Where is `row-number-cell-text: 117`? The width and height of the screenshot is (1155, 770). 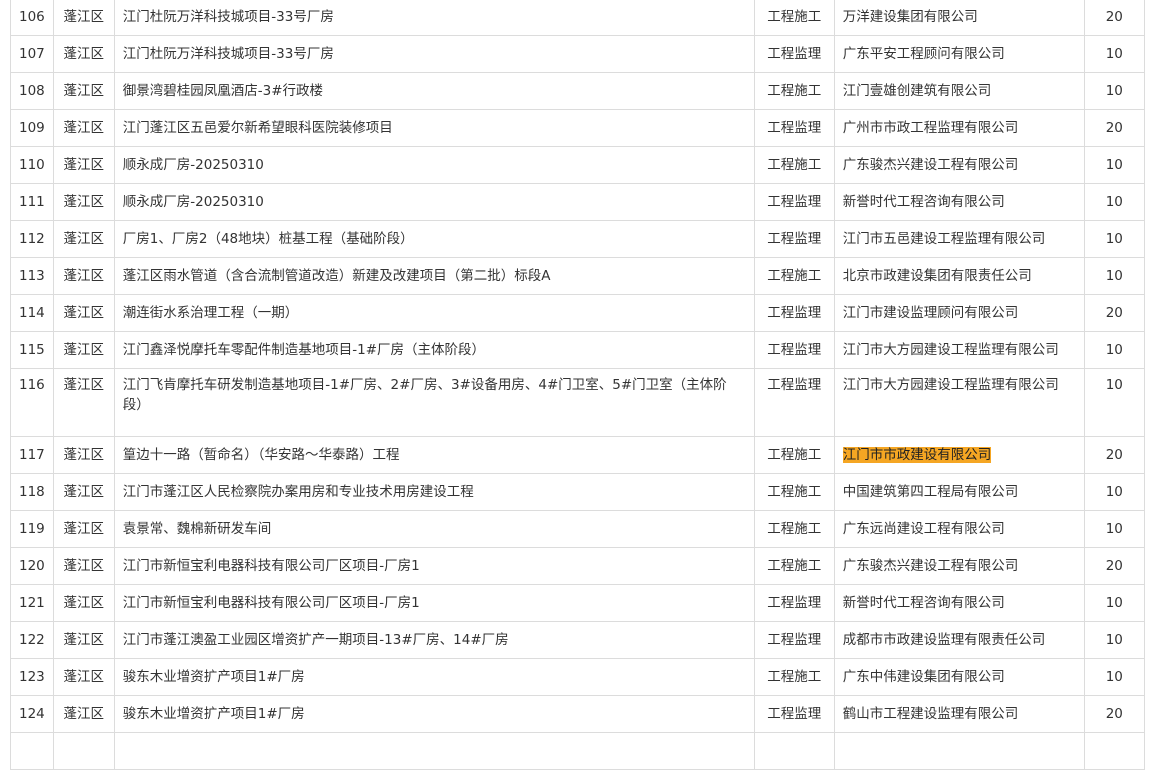 row-number-cell-text: 117 is located at coordinates (32, 455).